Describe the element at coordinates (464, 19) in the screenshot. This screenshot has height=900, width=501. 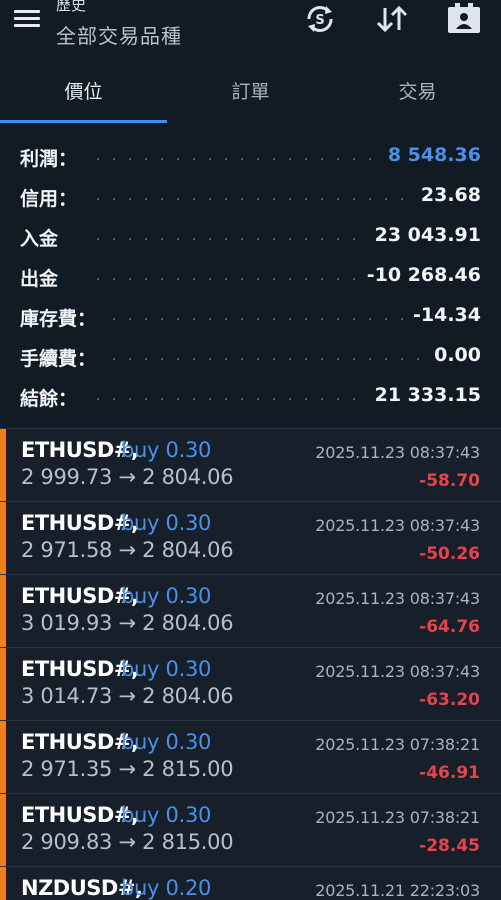
I see `profile-card-icon` at that location.